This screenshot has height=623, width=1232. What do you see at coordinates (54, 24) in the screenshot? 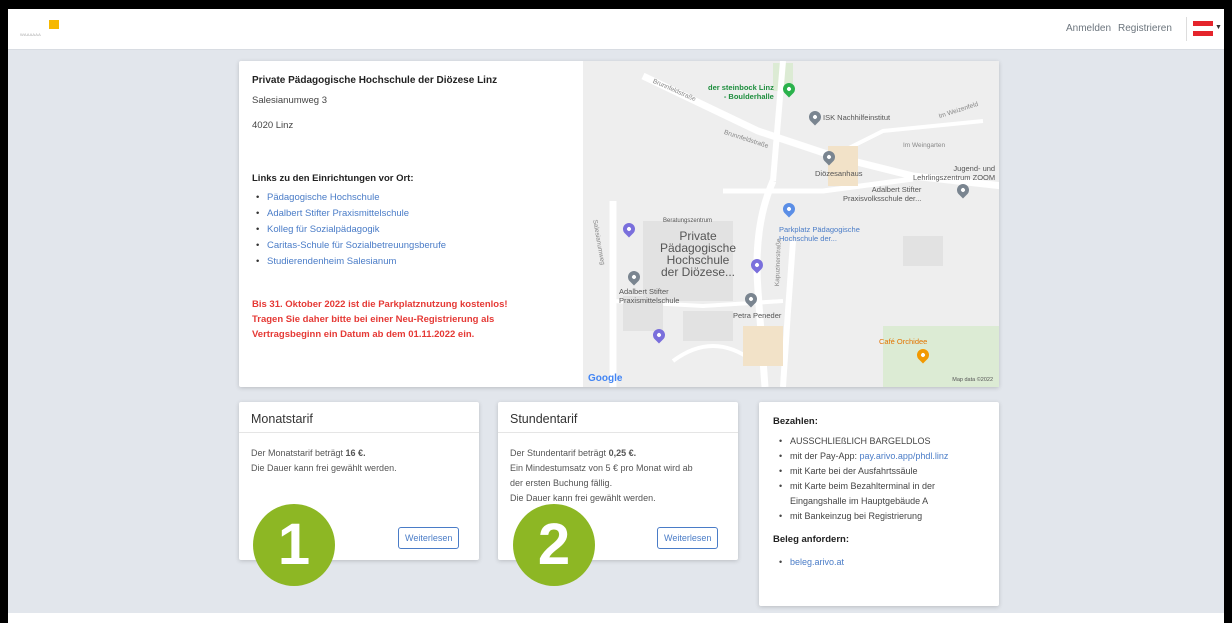
I see `logo-square-icon` at bounding box center [54, 24].